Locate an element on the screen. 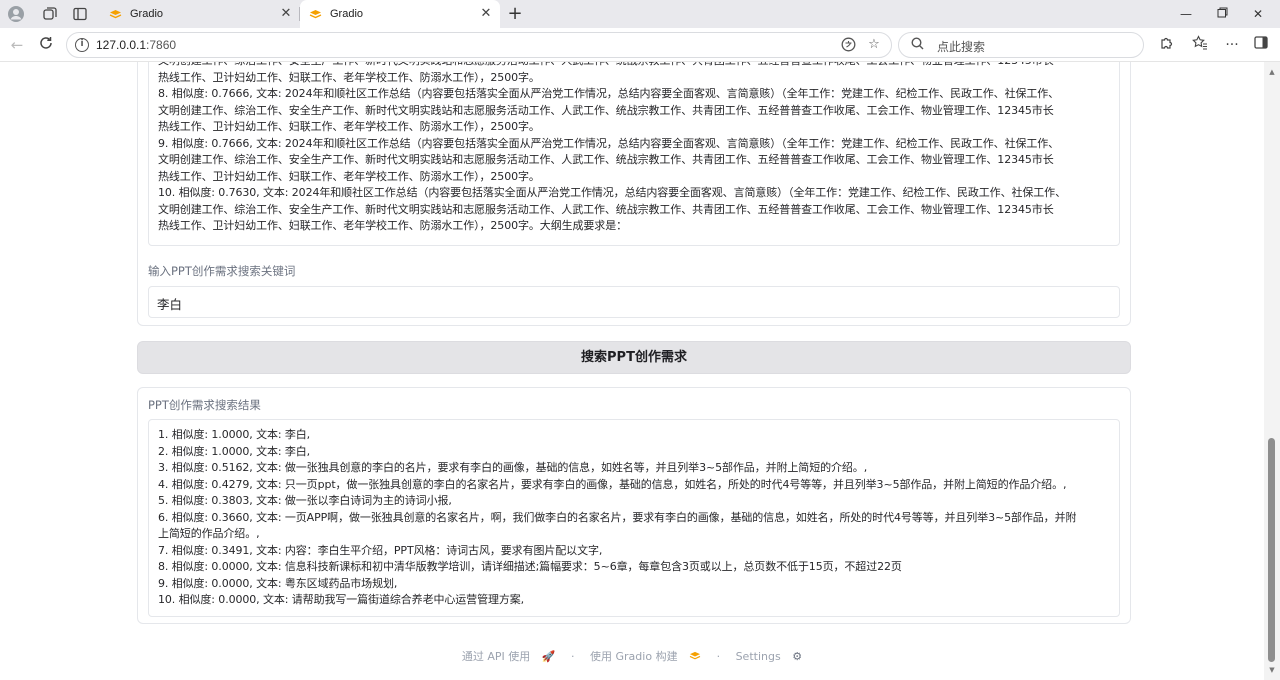  minimize-icon: — is located at coordinates (1186, 14).